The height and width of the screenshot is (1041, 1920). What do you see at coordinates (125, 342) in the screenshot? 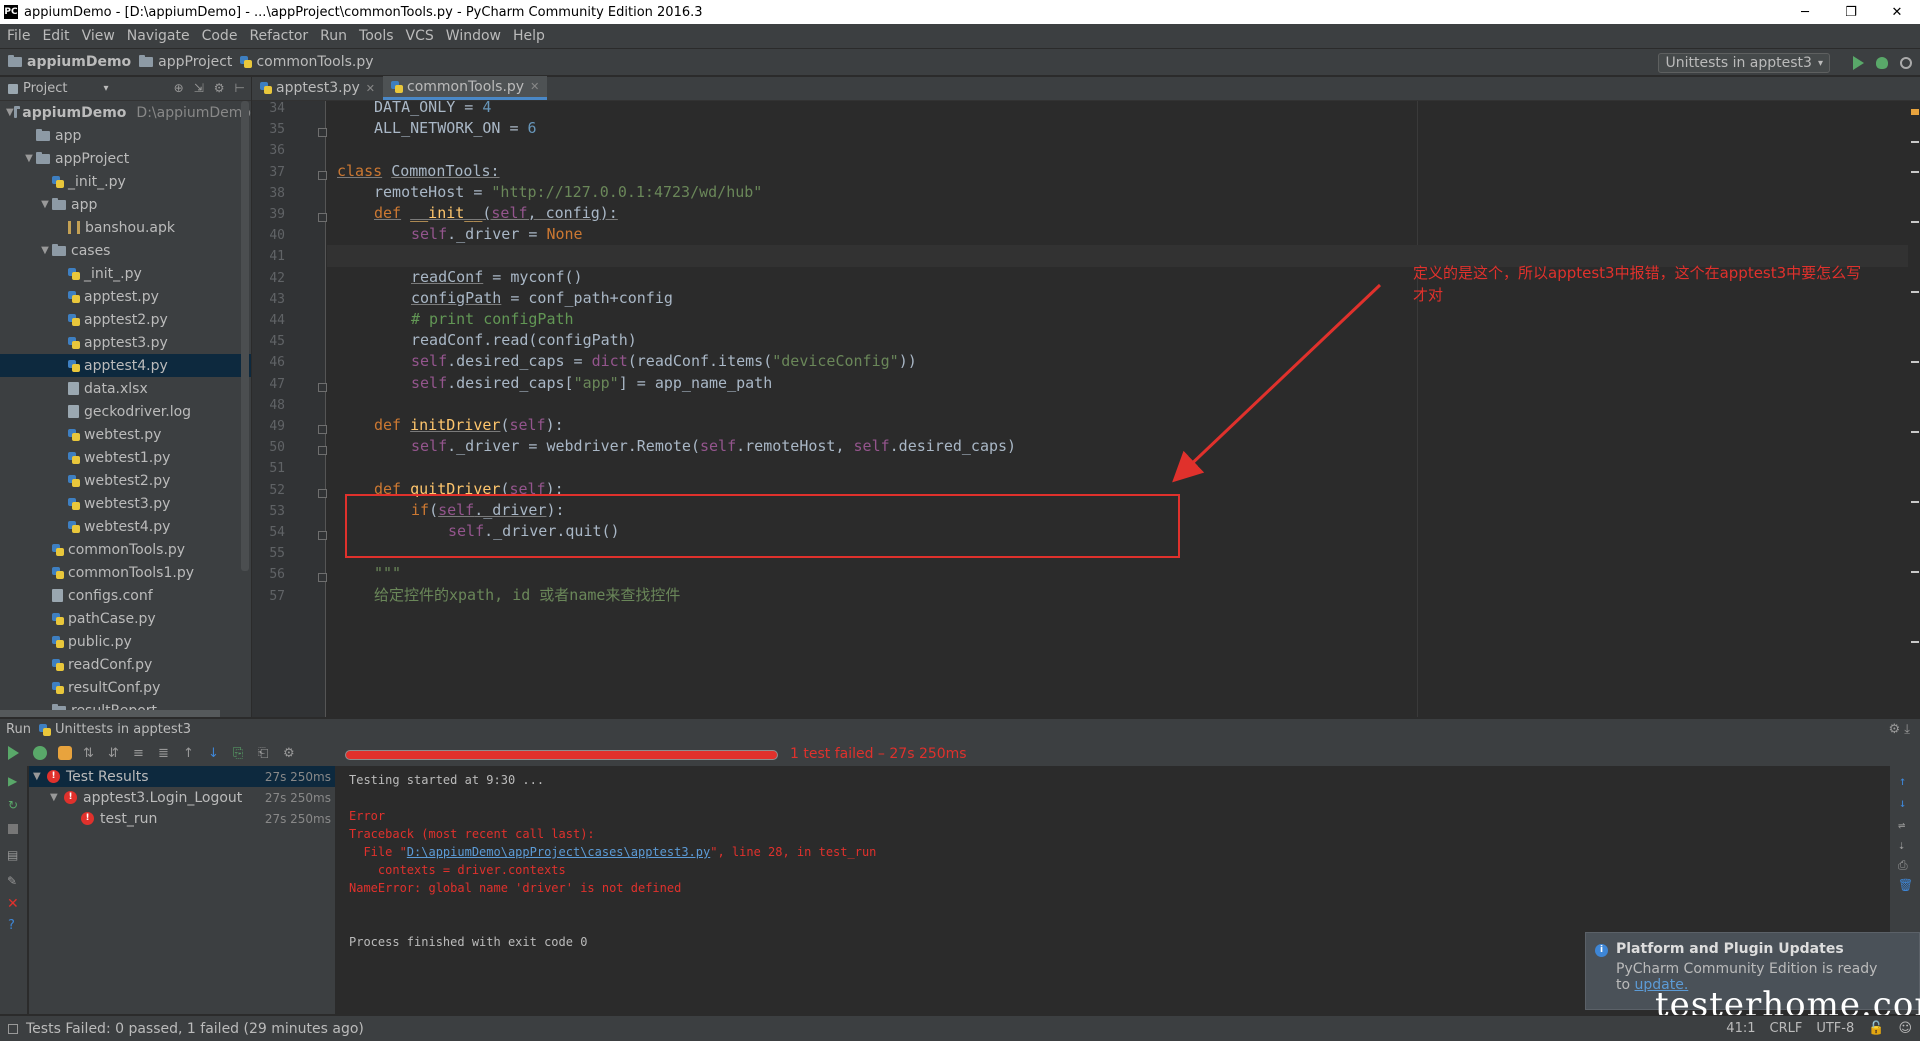
I see `tree-item: apptest3.py` at bounding box center [125, 342].